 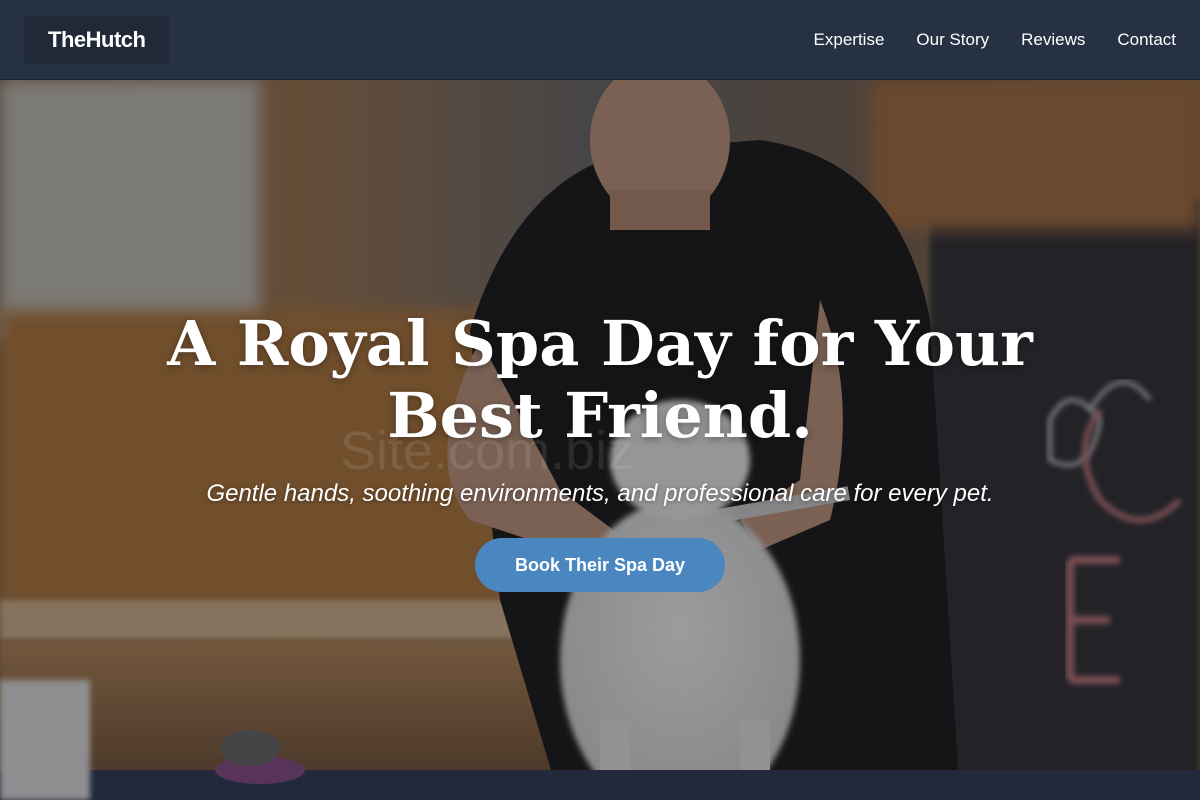 I want to click on book-spa-day-button: Book Their Spa Day, so click(x=600, y=565).